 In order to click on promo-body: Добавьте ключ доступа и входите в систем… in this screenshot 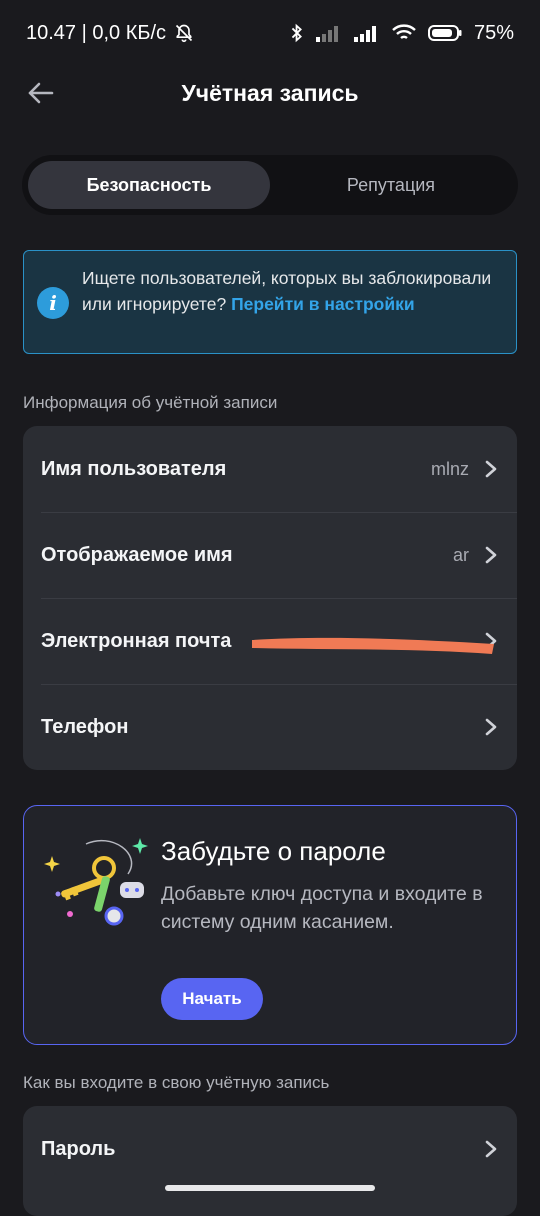, I will do `click(322, 908)`.